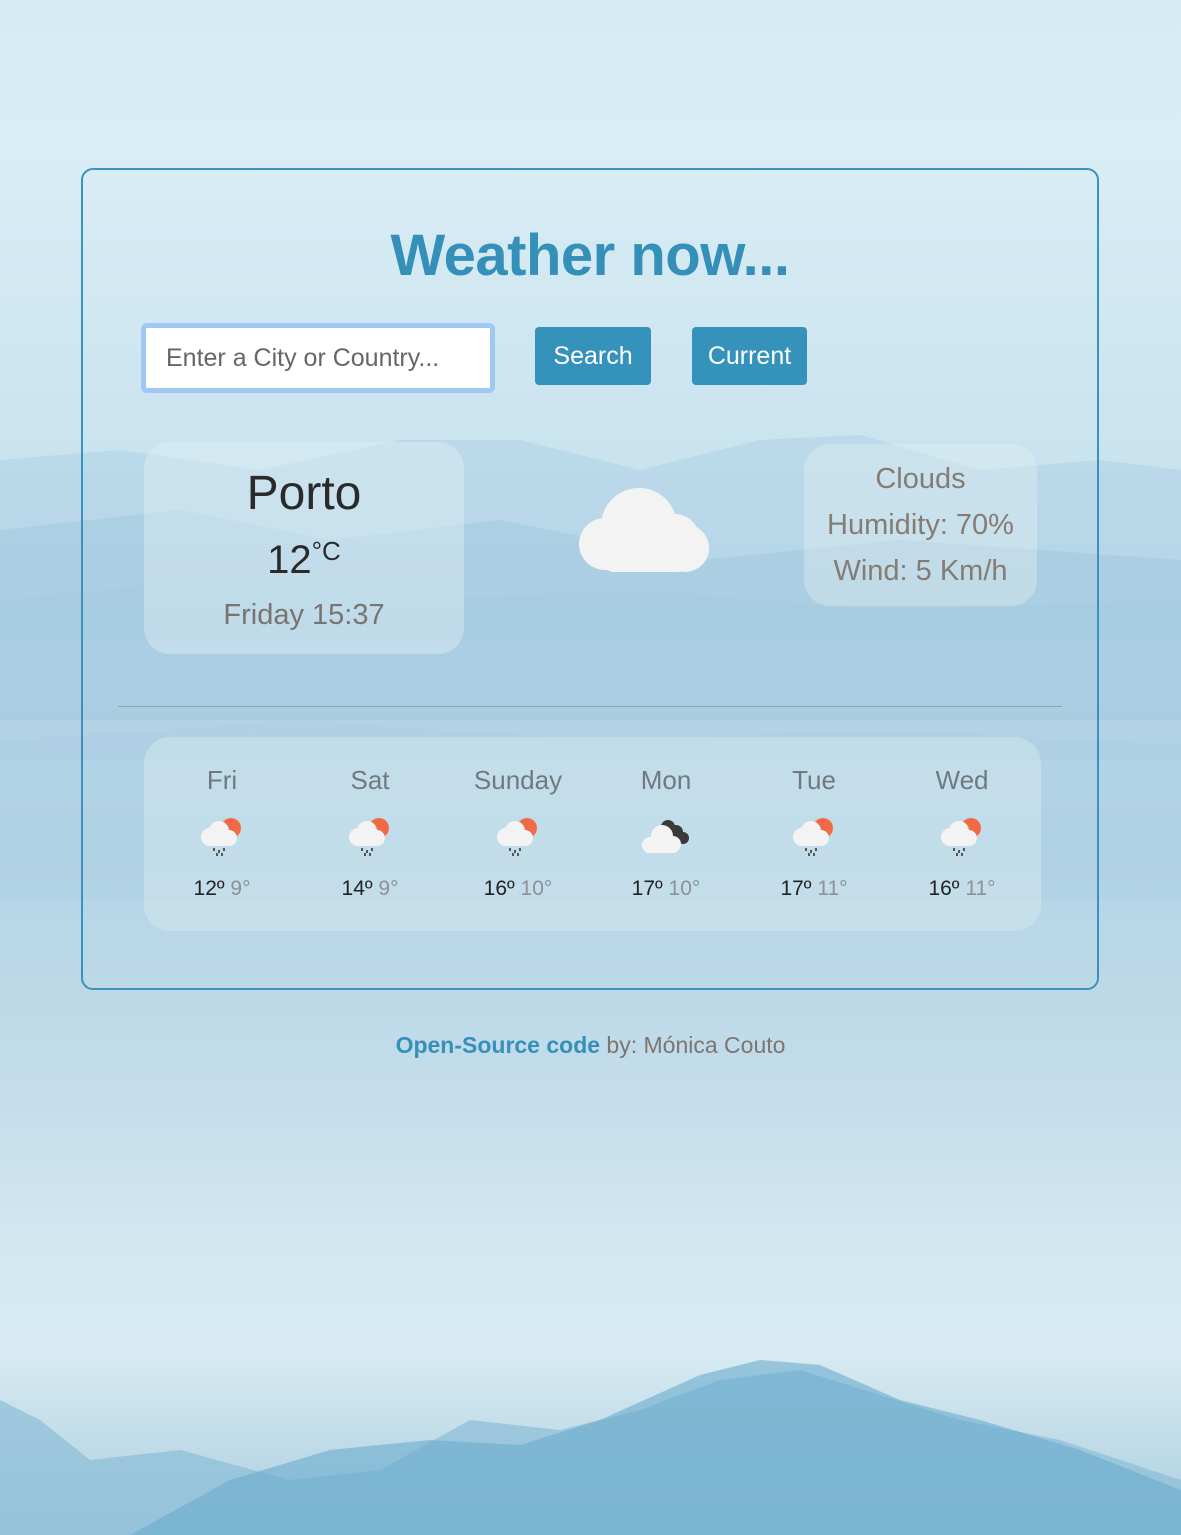 The image size is (1181, 1535). I want to click on forecast-day-name: Fri, so click(222, 780).